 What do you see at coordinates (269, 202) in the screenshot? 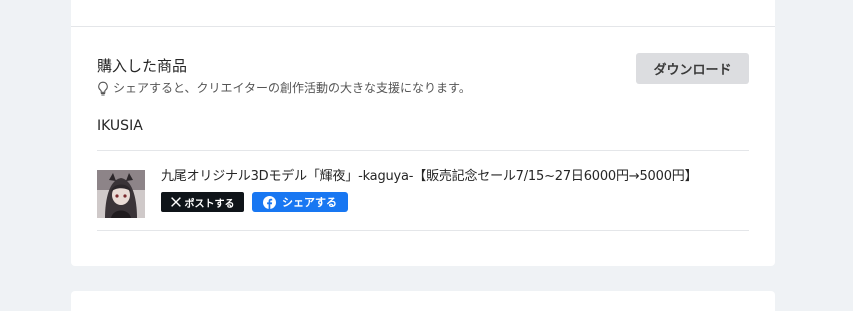
I see `facebook-logo-icon` at bounding box center [269, 202].